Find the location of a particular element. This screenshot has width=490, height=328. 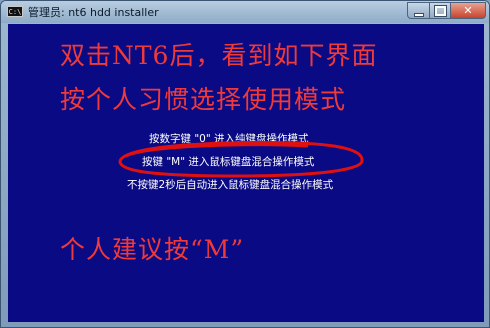

minimize-button is located at coordinates (418, 10).